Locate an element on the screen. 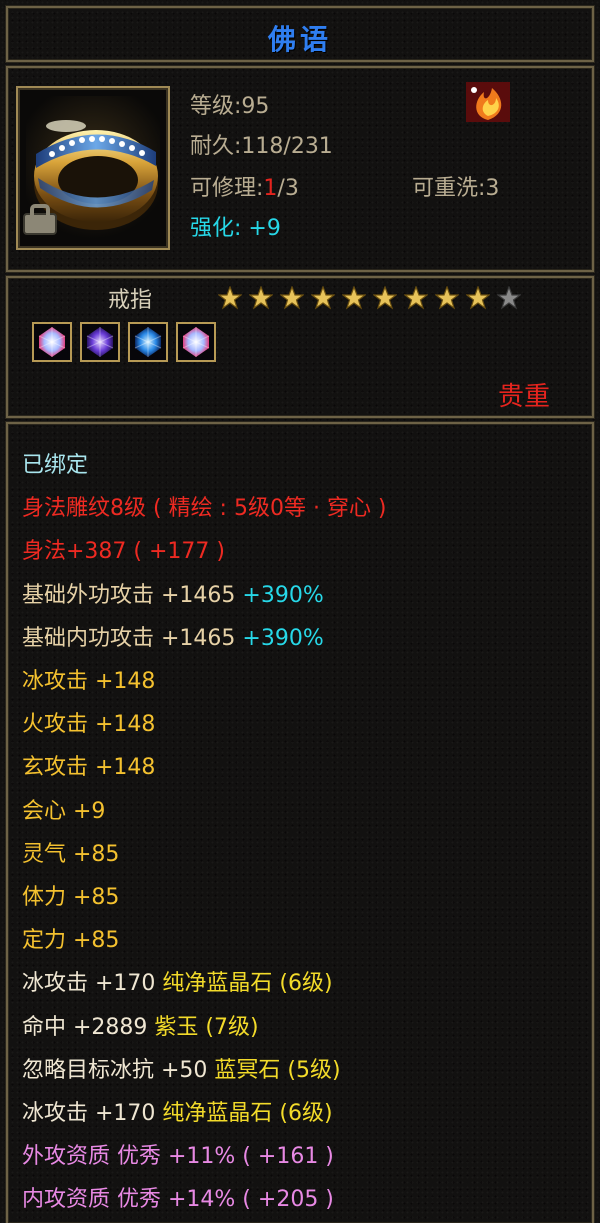 The width and height of the screenshot is (600, 1223). repair-label: 可修理: is located at coordinates (227, 188).